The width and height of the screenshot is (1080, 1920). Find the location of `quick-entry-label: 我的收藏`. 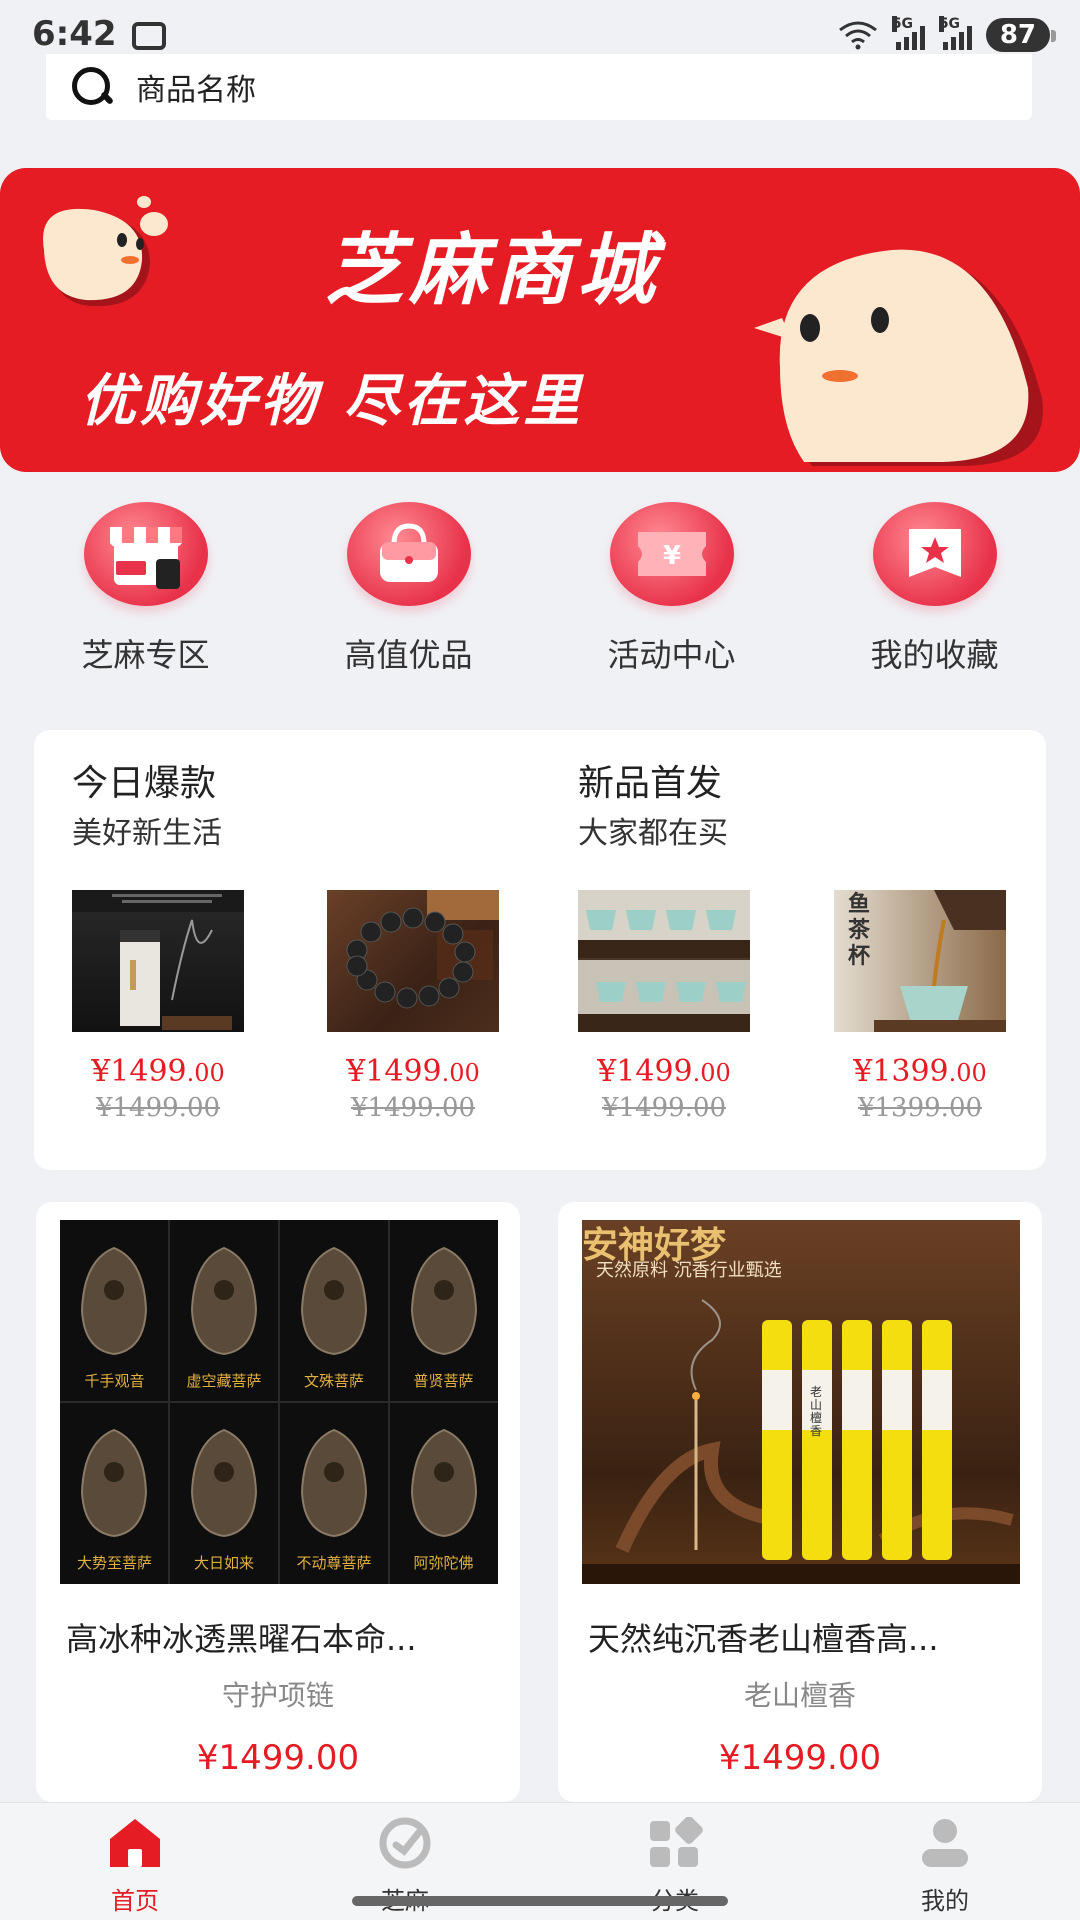

quick-entry-label: 我的收藏 is located at coordinates (934, 655).